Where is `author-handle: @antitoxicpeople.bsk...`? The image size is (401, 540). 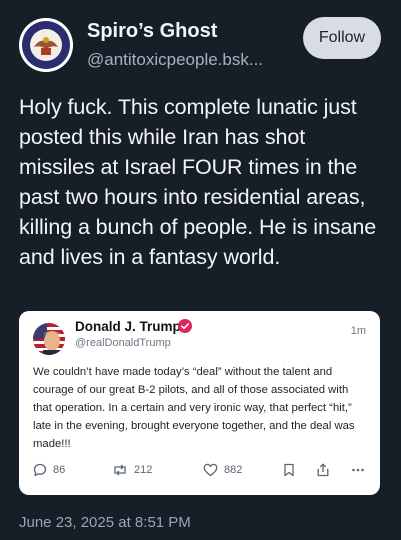
author-handle: @antitoxicpeople.bsk... is located at coordinates (187, 60).